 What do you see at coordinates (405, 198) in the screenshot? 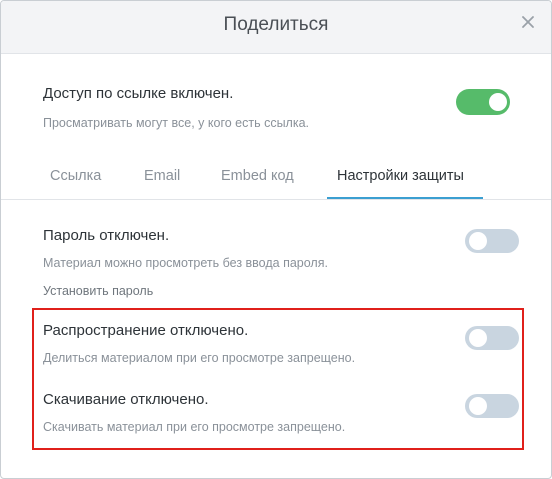
I see `active-tab-indicator` at bounding box center [405, 198].